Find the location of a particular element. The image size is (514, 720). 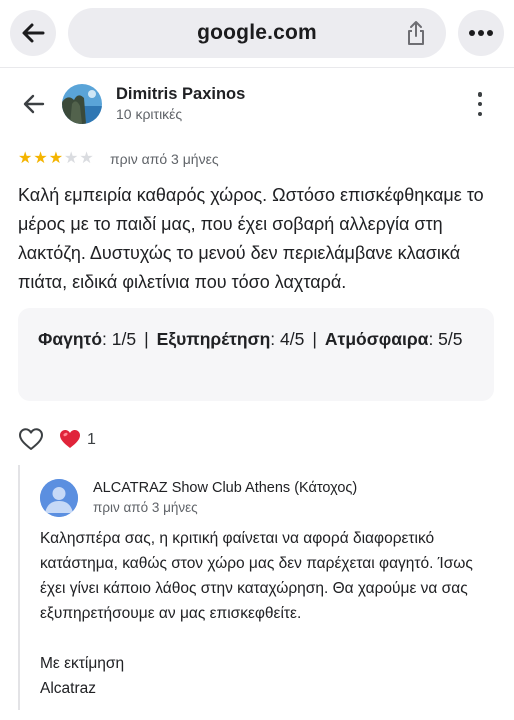

browser-back-button is located at coordinates (33, 33).